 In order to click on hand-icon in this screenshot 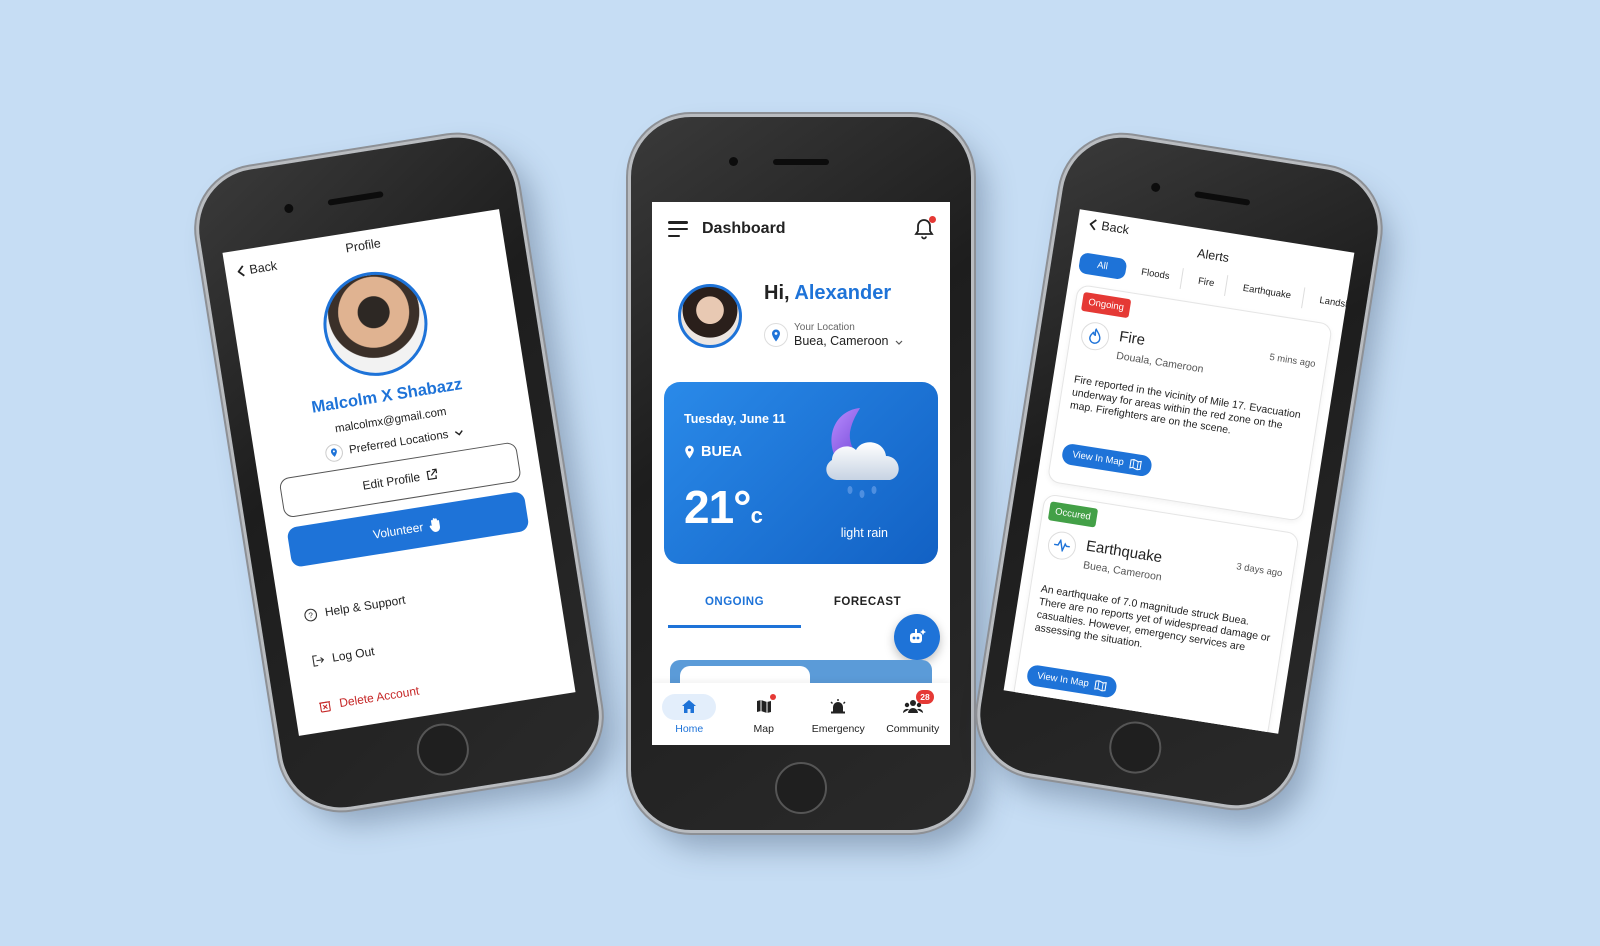, I will do `click(435, 525)`.